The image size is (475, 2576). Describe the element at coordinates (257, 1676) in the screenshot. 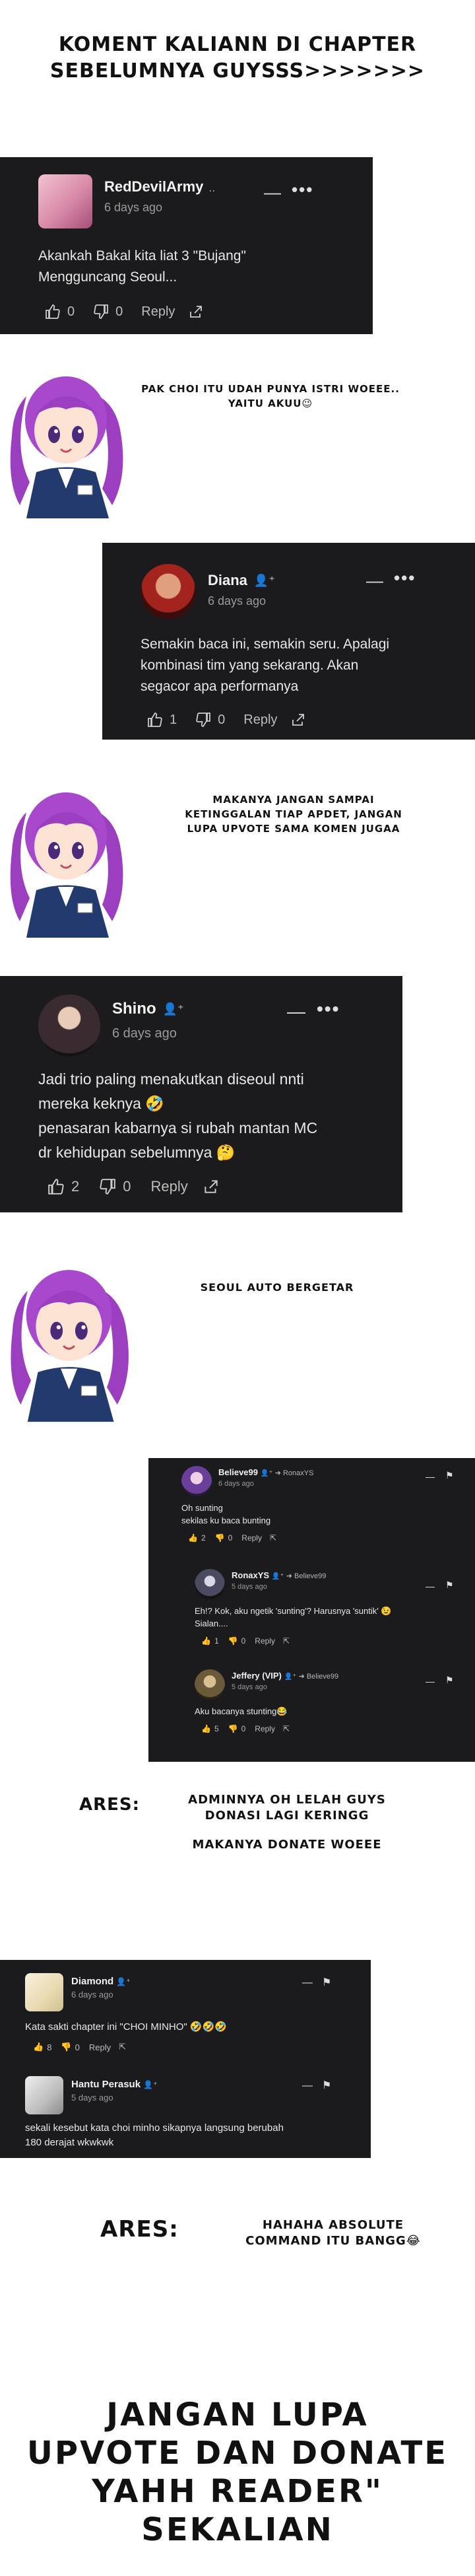

I see `username: Jeffery (VIP)` at that location.